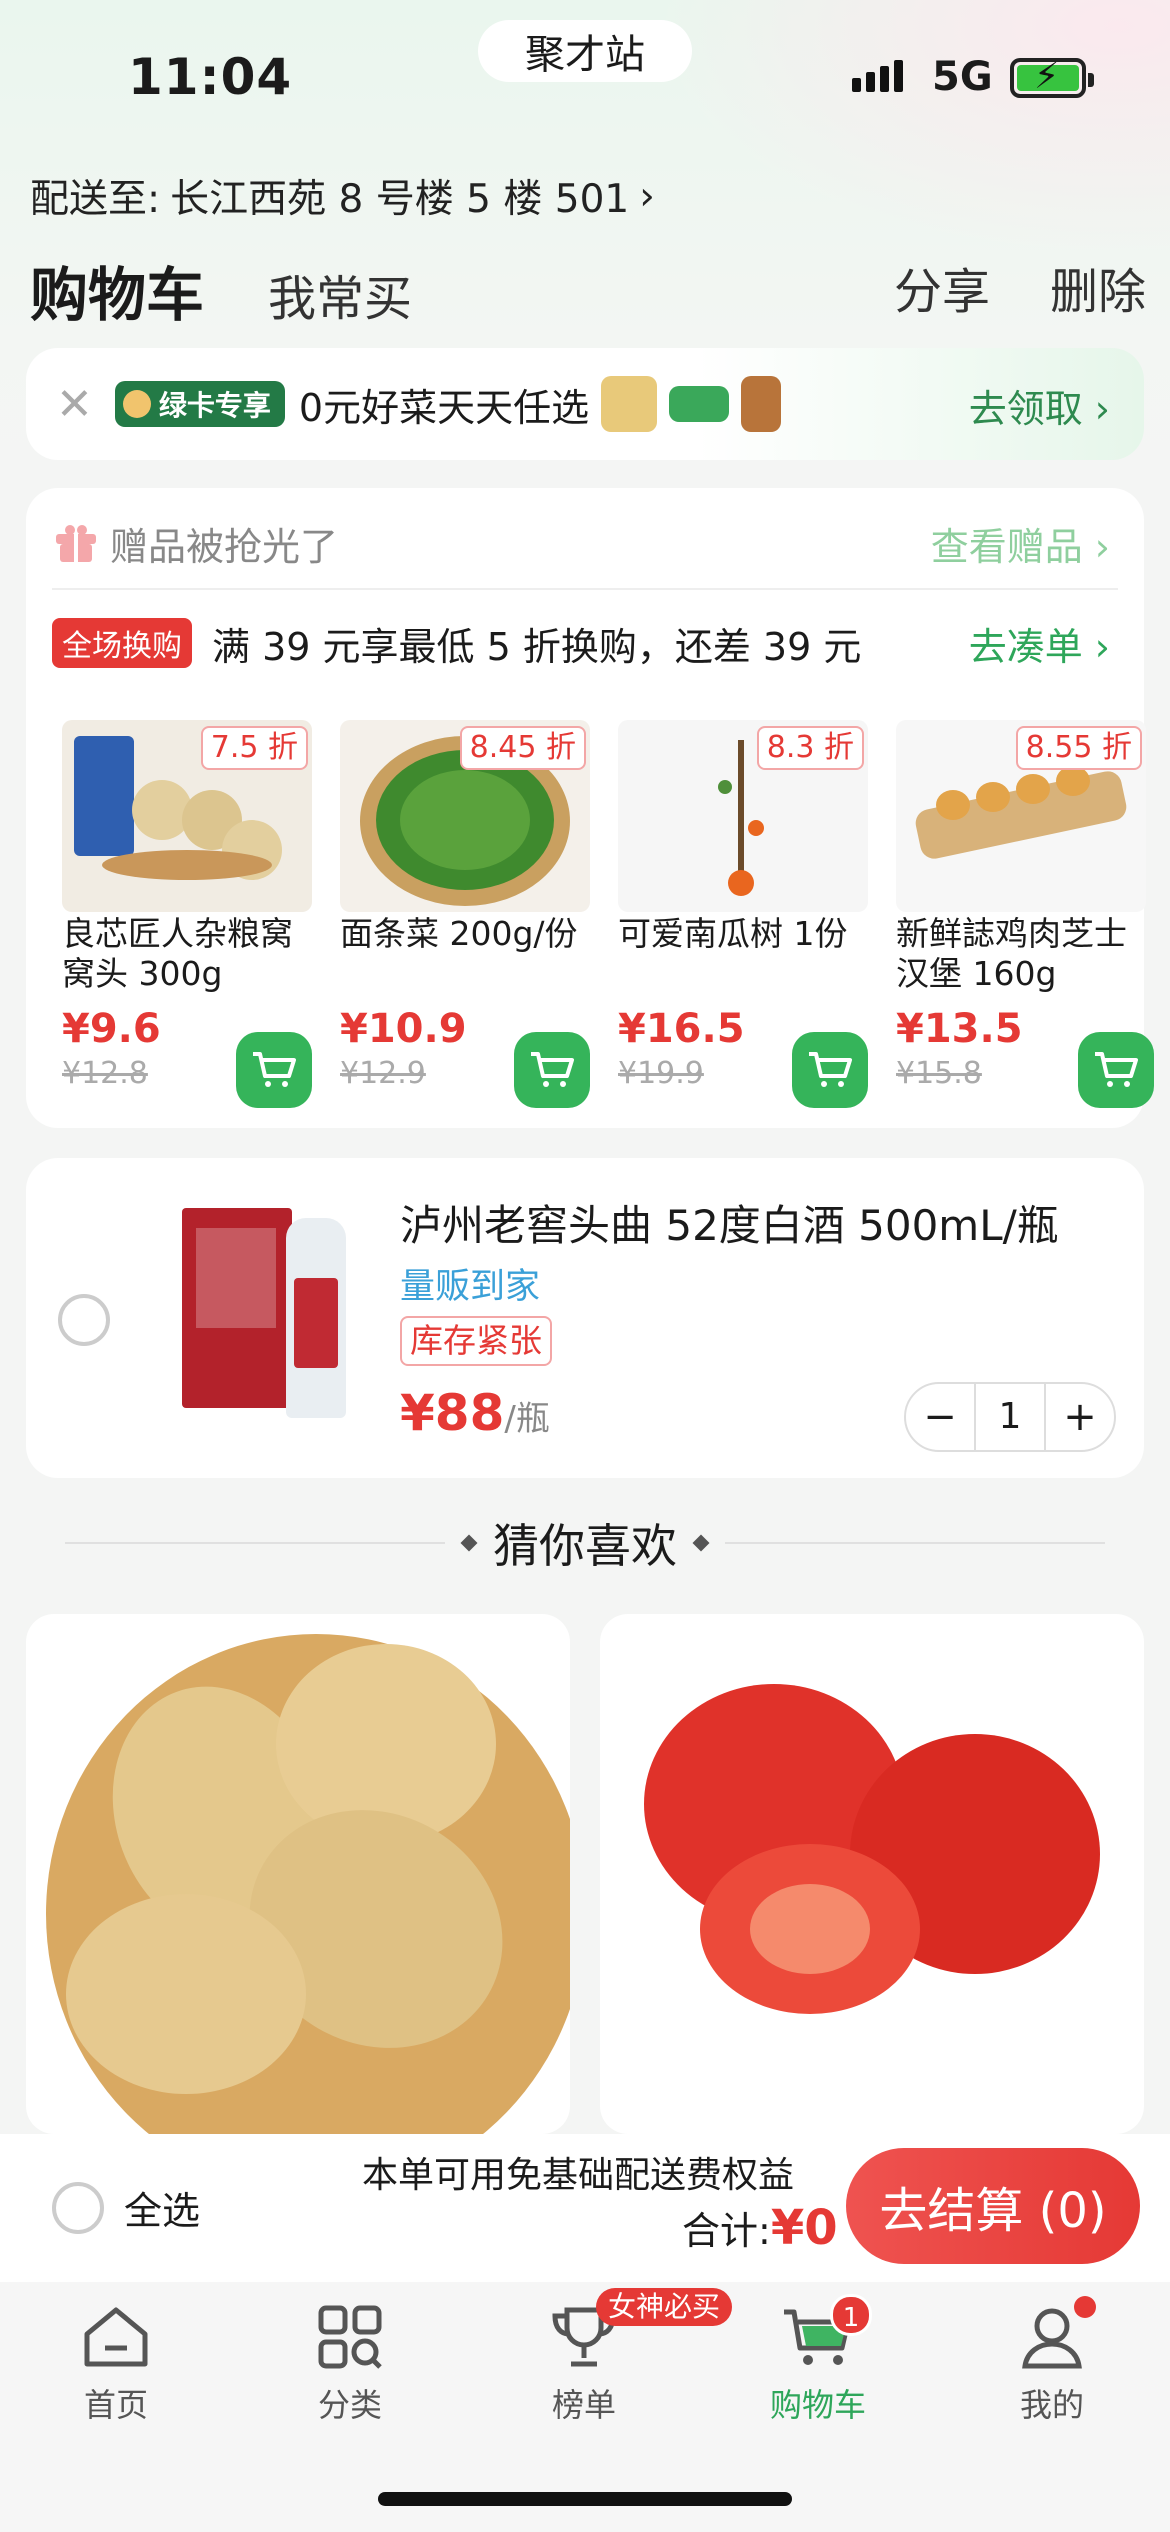  What do you see at coordinates (1078, 748) in the screenshot?
I see `discount-badge: 8.55 折` at bounding box center [1078, 748].